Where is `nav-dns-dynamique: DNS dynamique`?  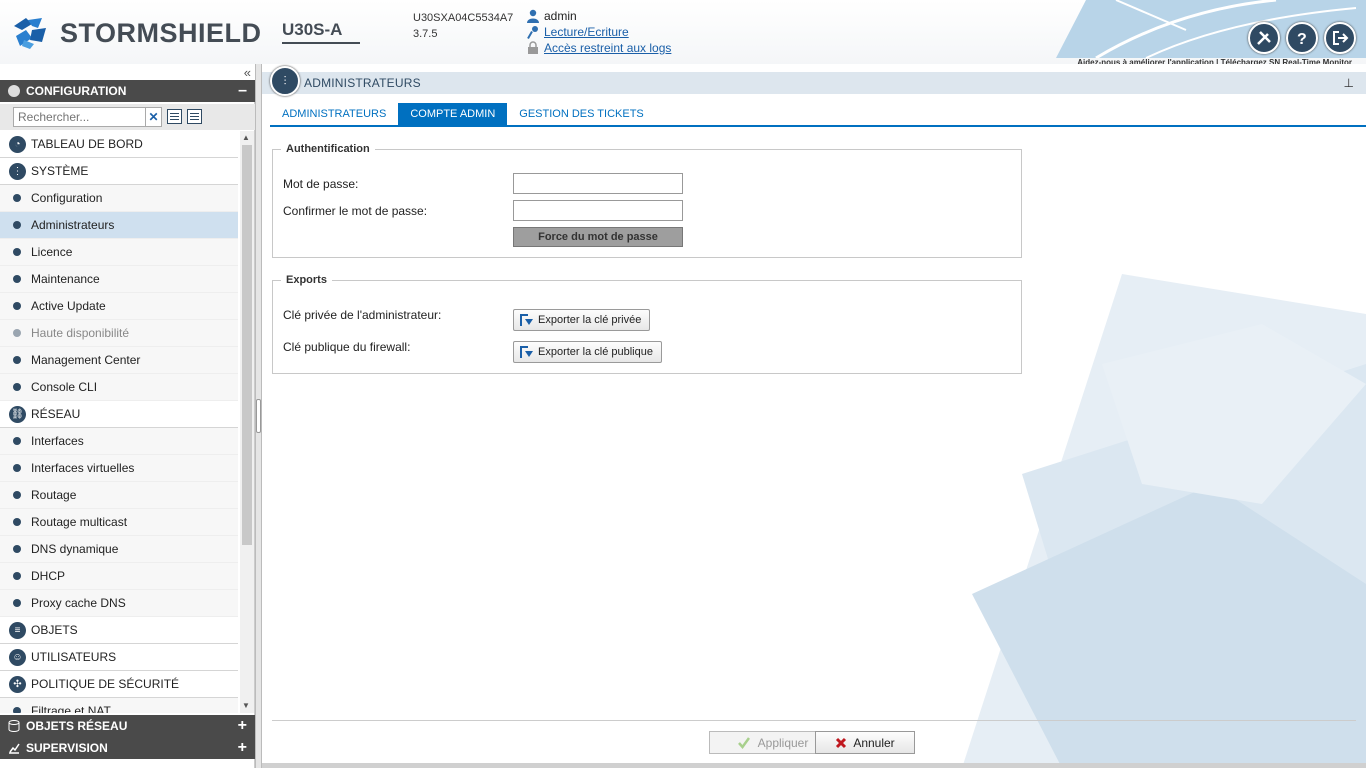 nav-dns-dynamique: DNS dynamique is located at coordinates (119, 549).